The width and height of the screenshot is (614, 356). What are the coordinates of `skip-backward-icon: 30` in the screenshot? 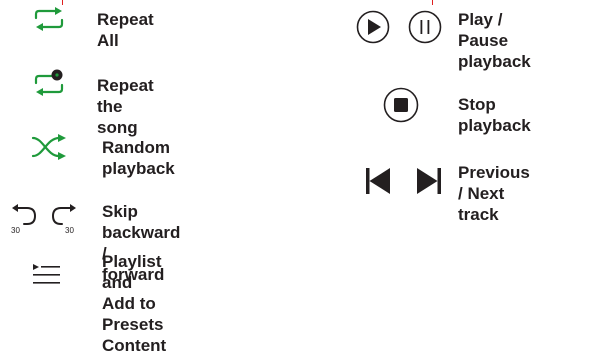 It's located at (23, 218).